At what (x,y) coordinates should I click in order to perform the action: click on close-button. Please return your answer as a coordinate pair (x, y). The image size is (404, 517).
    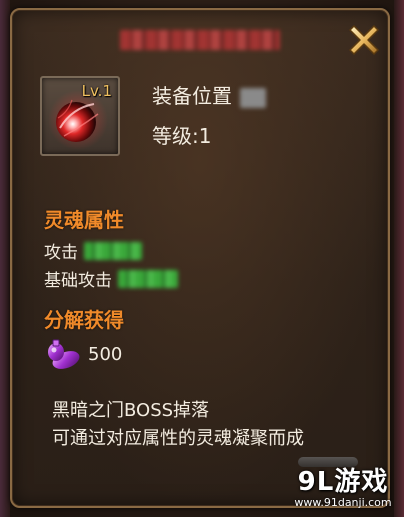
    Looking at the image, I should click on (364, 40).